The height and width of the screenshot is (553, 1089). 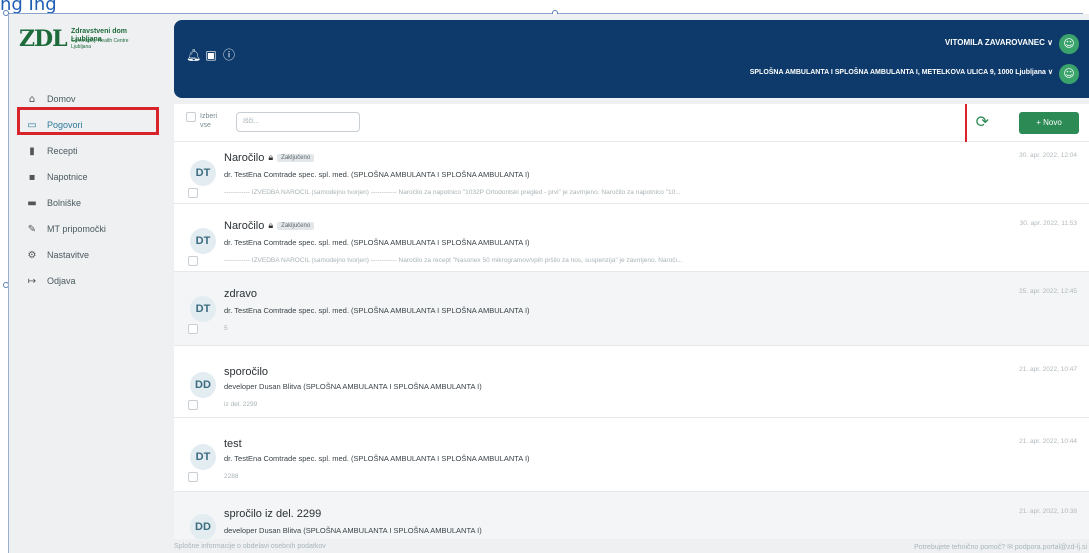 I want to click on home-icon: ⌂, so click(x=32, y=99).